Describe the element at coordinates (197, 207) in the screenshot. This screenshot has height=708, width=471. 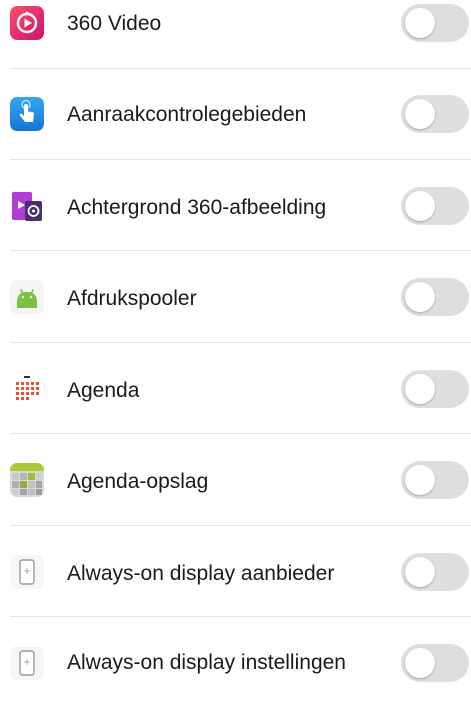
I see `app-label: Achtergrond 360-afbeelding` at that location.